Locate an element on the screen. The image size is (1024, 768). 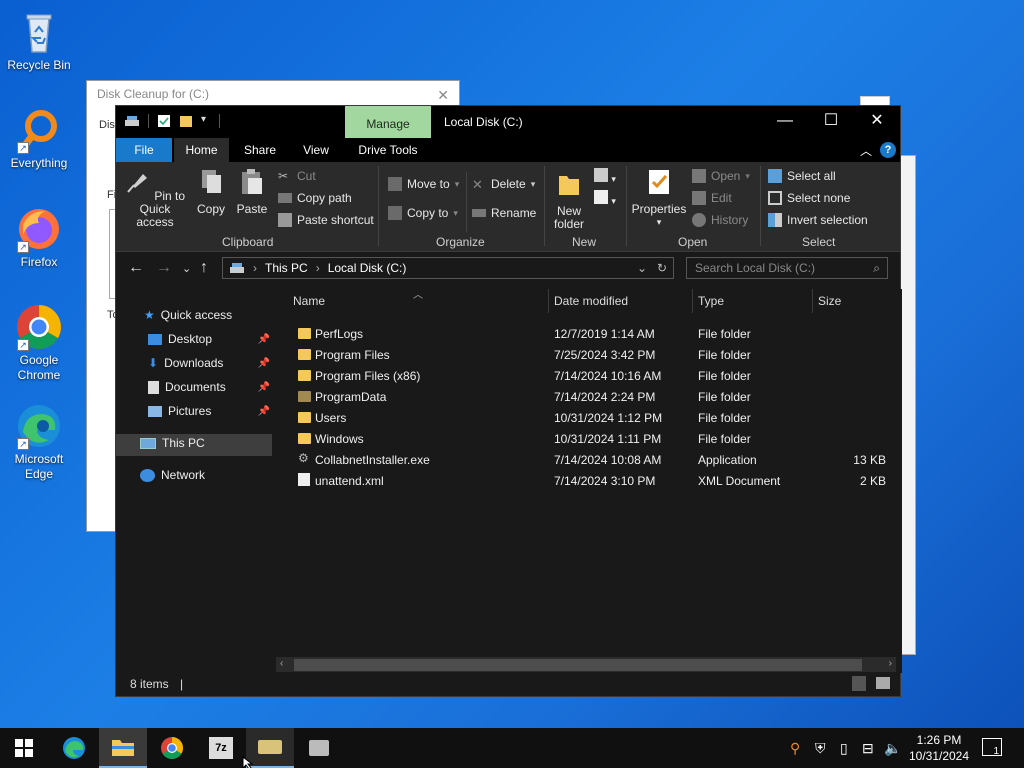
column-name: Name is located at coordinates (309, 301).